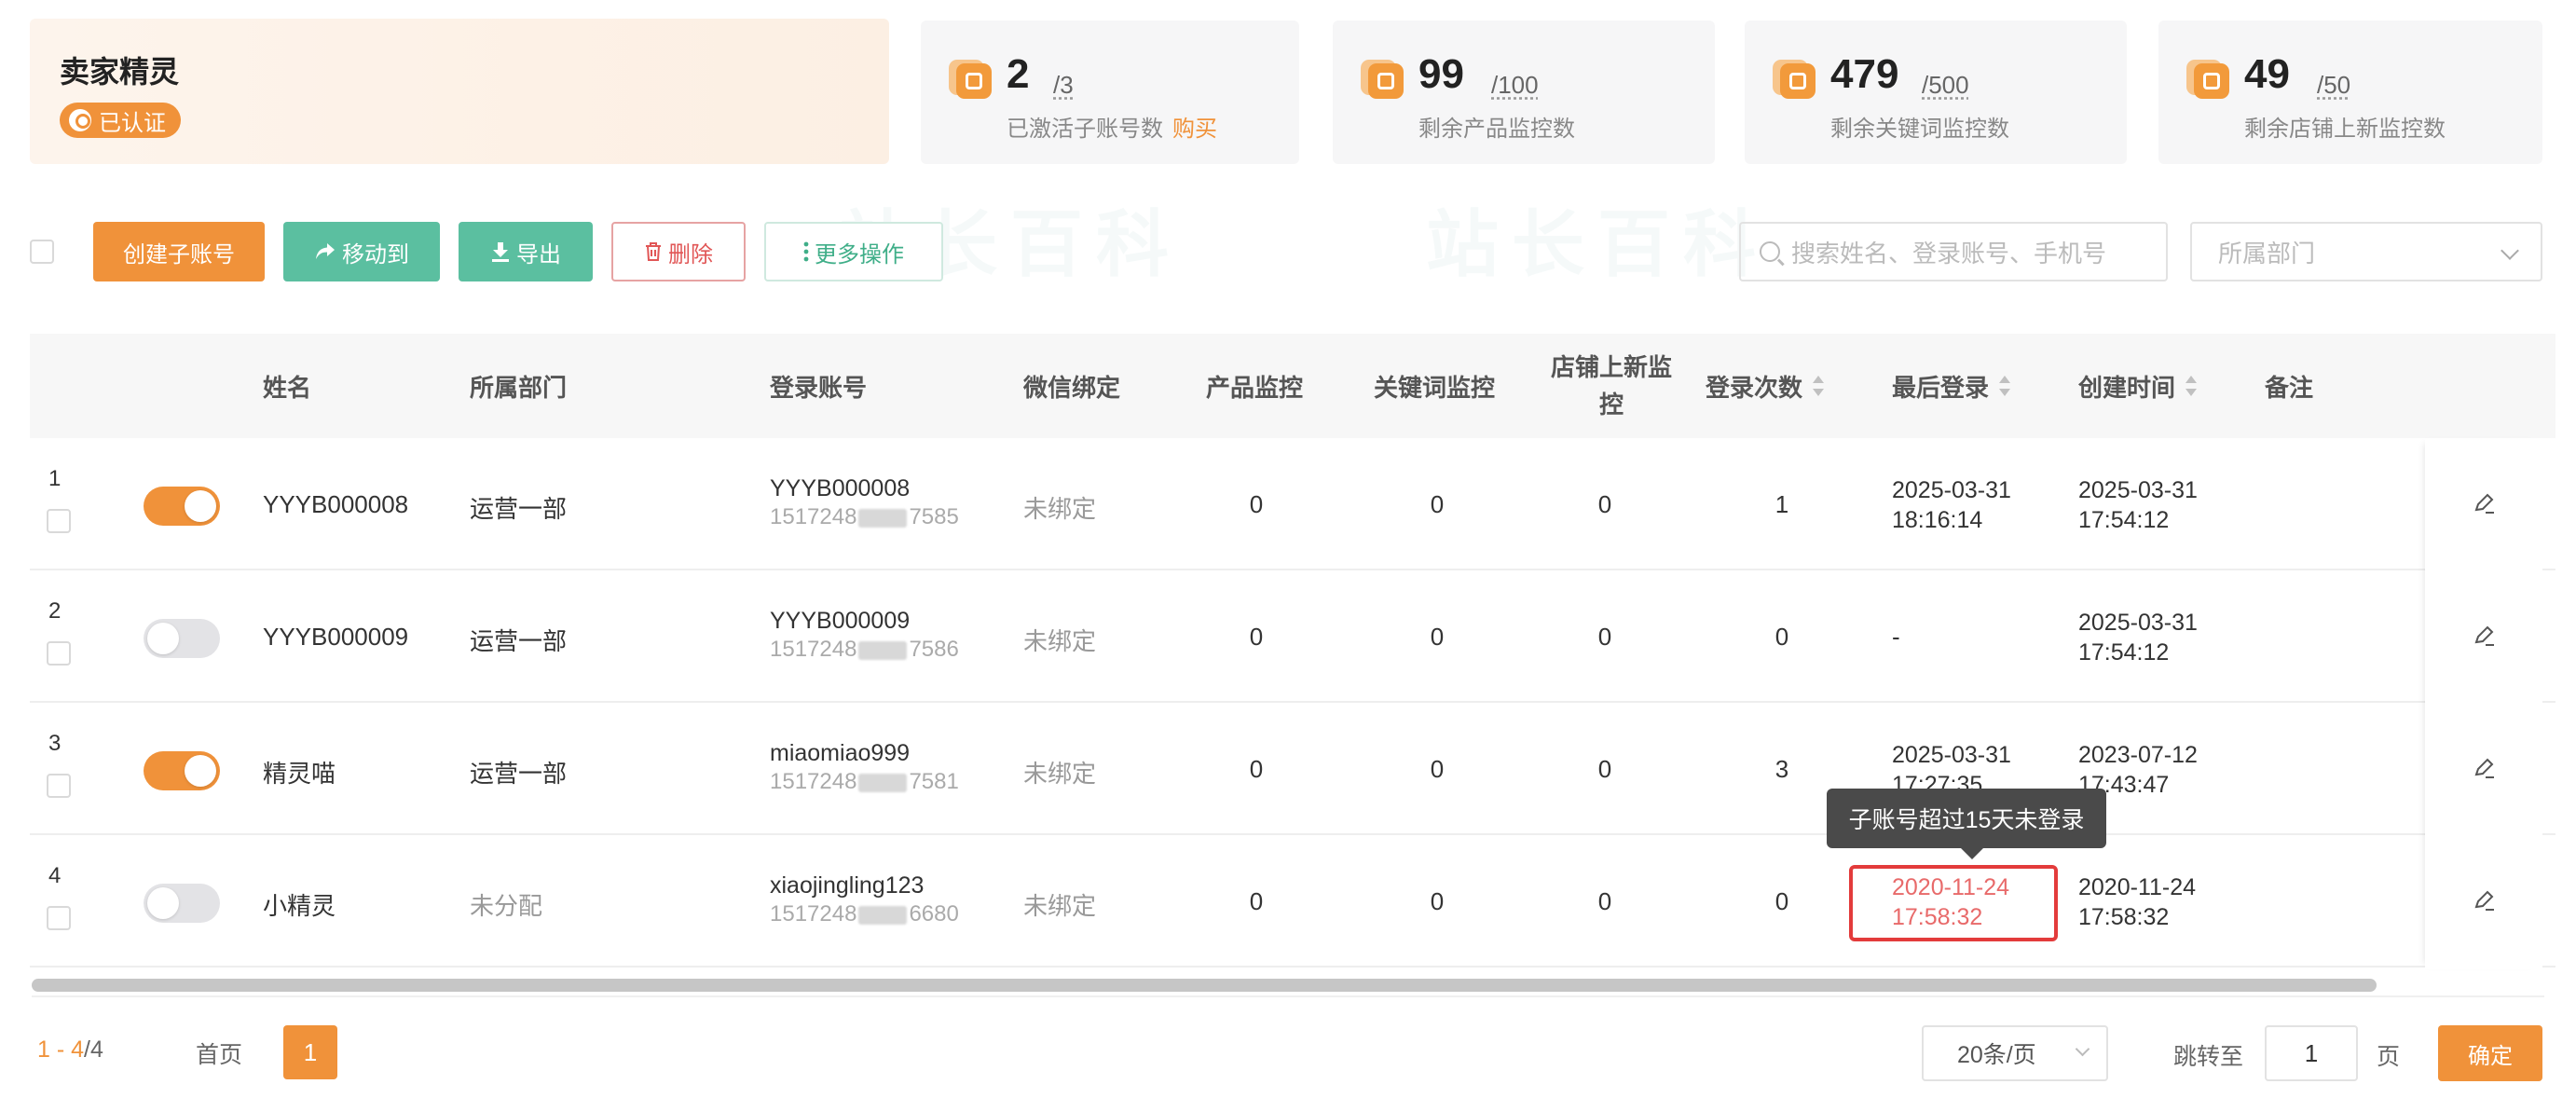  What do you see at coordinates (519, 387) in the screenshot?
I see `col-dept: 所属部门` at bounding box center [519, 387].